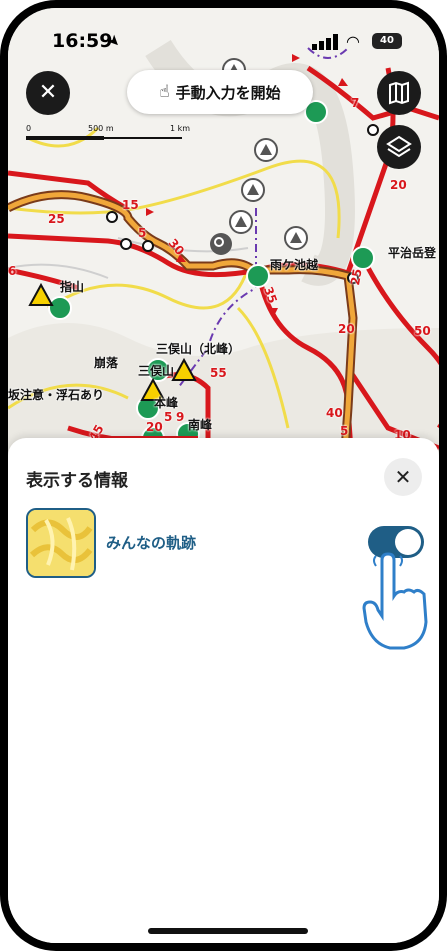 This screenshot has width=447, height=951. I want to click on start-manual-input-button: ☝ 手動入力を開始, so click(220, 92).